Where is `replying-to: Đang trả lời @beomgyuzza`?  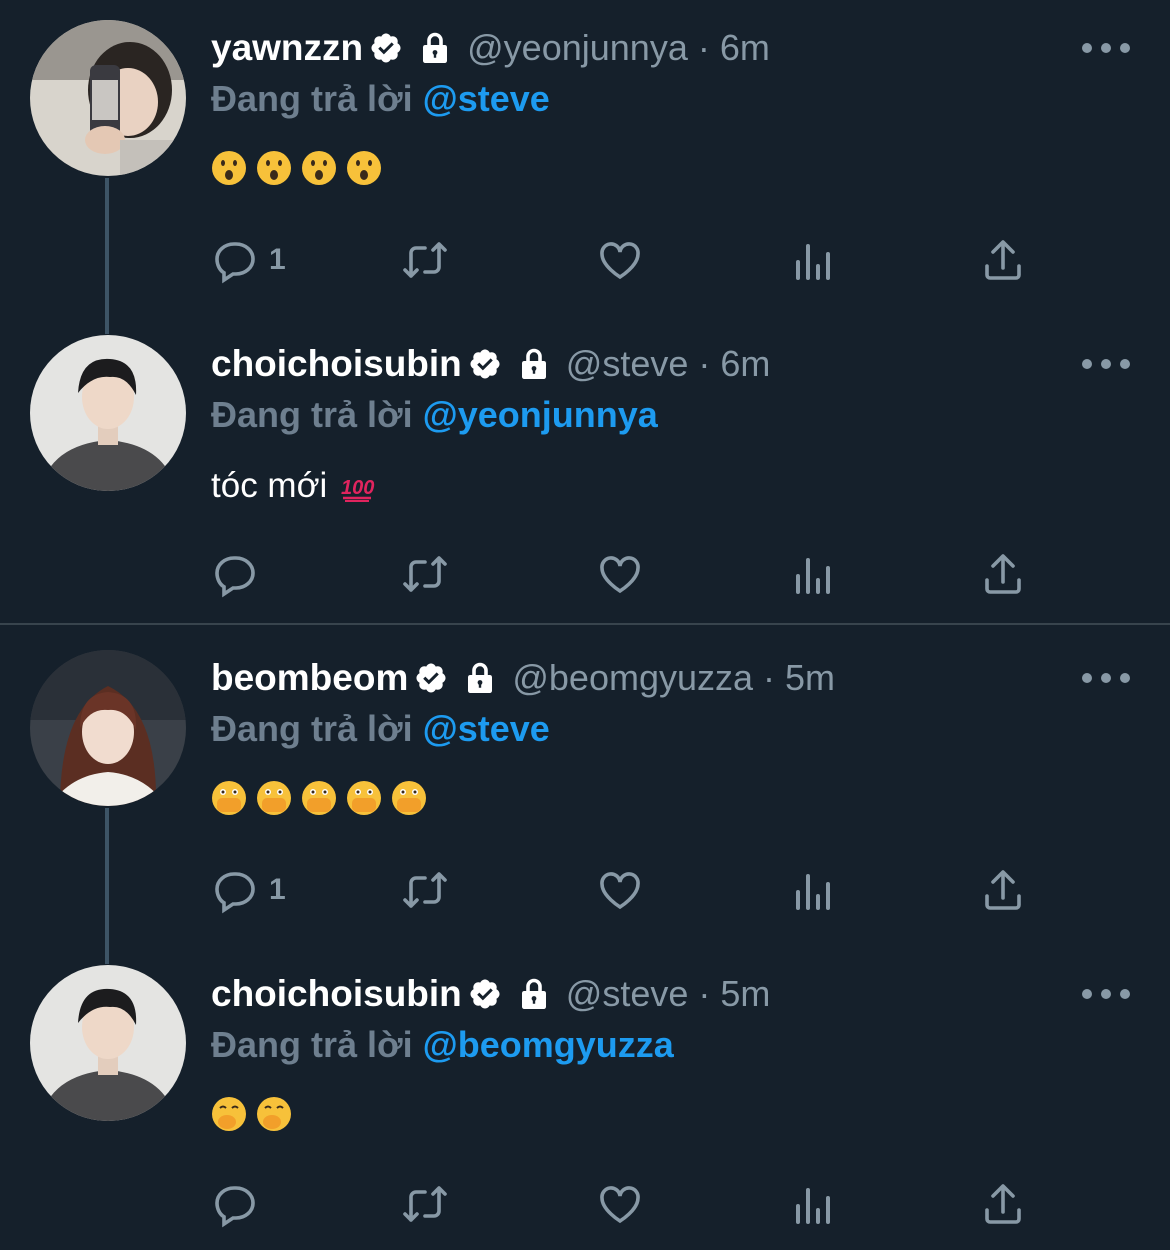
replying-to: Đang trả lời @beomgyuzza is located at coordinates (442, 1045).